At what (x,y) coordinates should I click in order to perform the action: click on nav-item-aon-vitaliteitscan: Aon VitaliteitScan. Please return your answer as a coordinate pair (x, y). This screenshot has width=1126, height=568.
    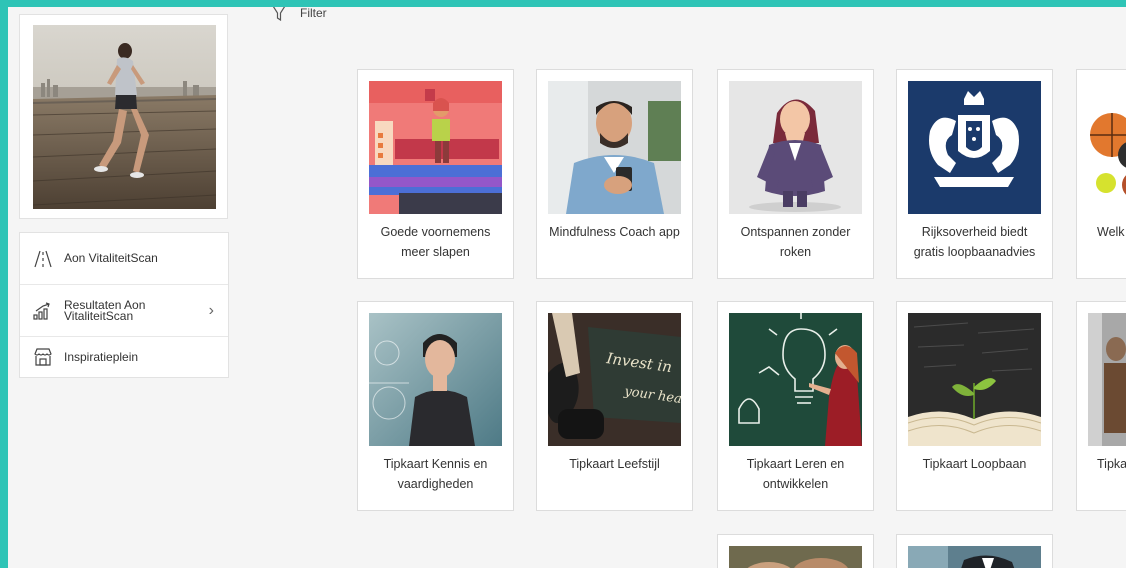
    Looking at the image, I should click on (124, 259).